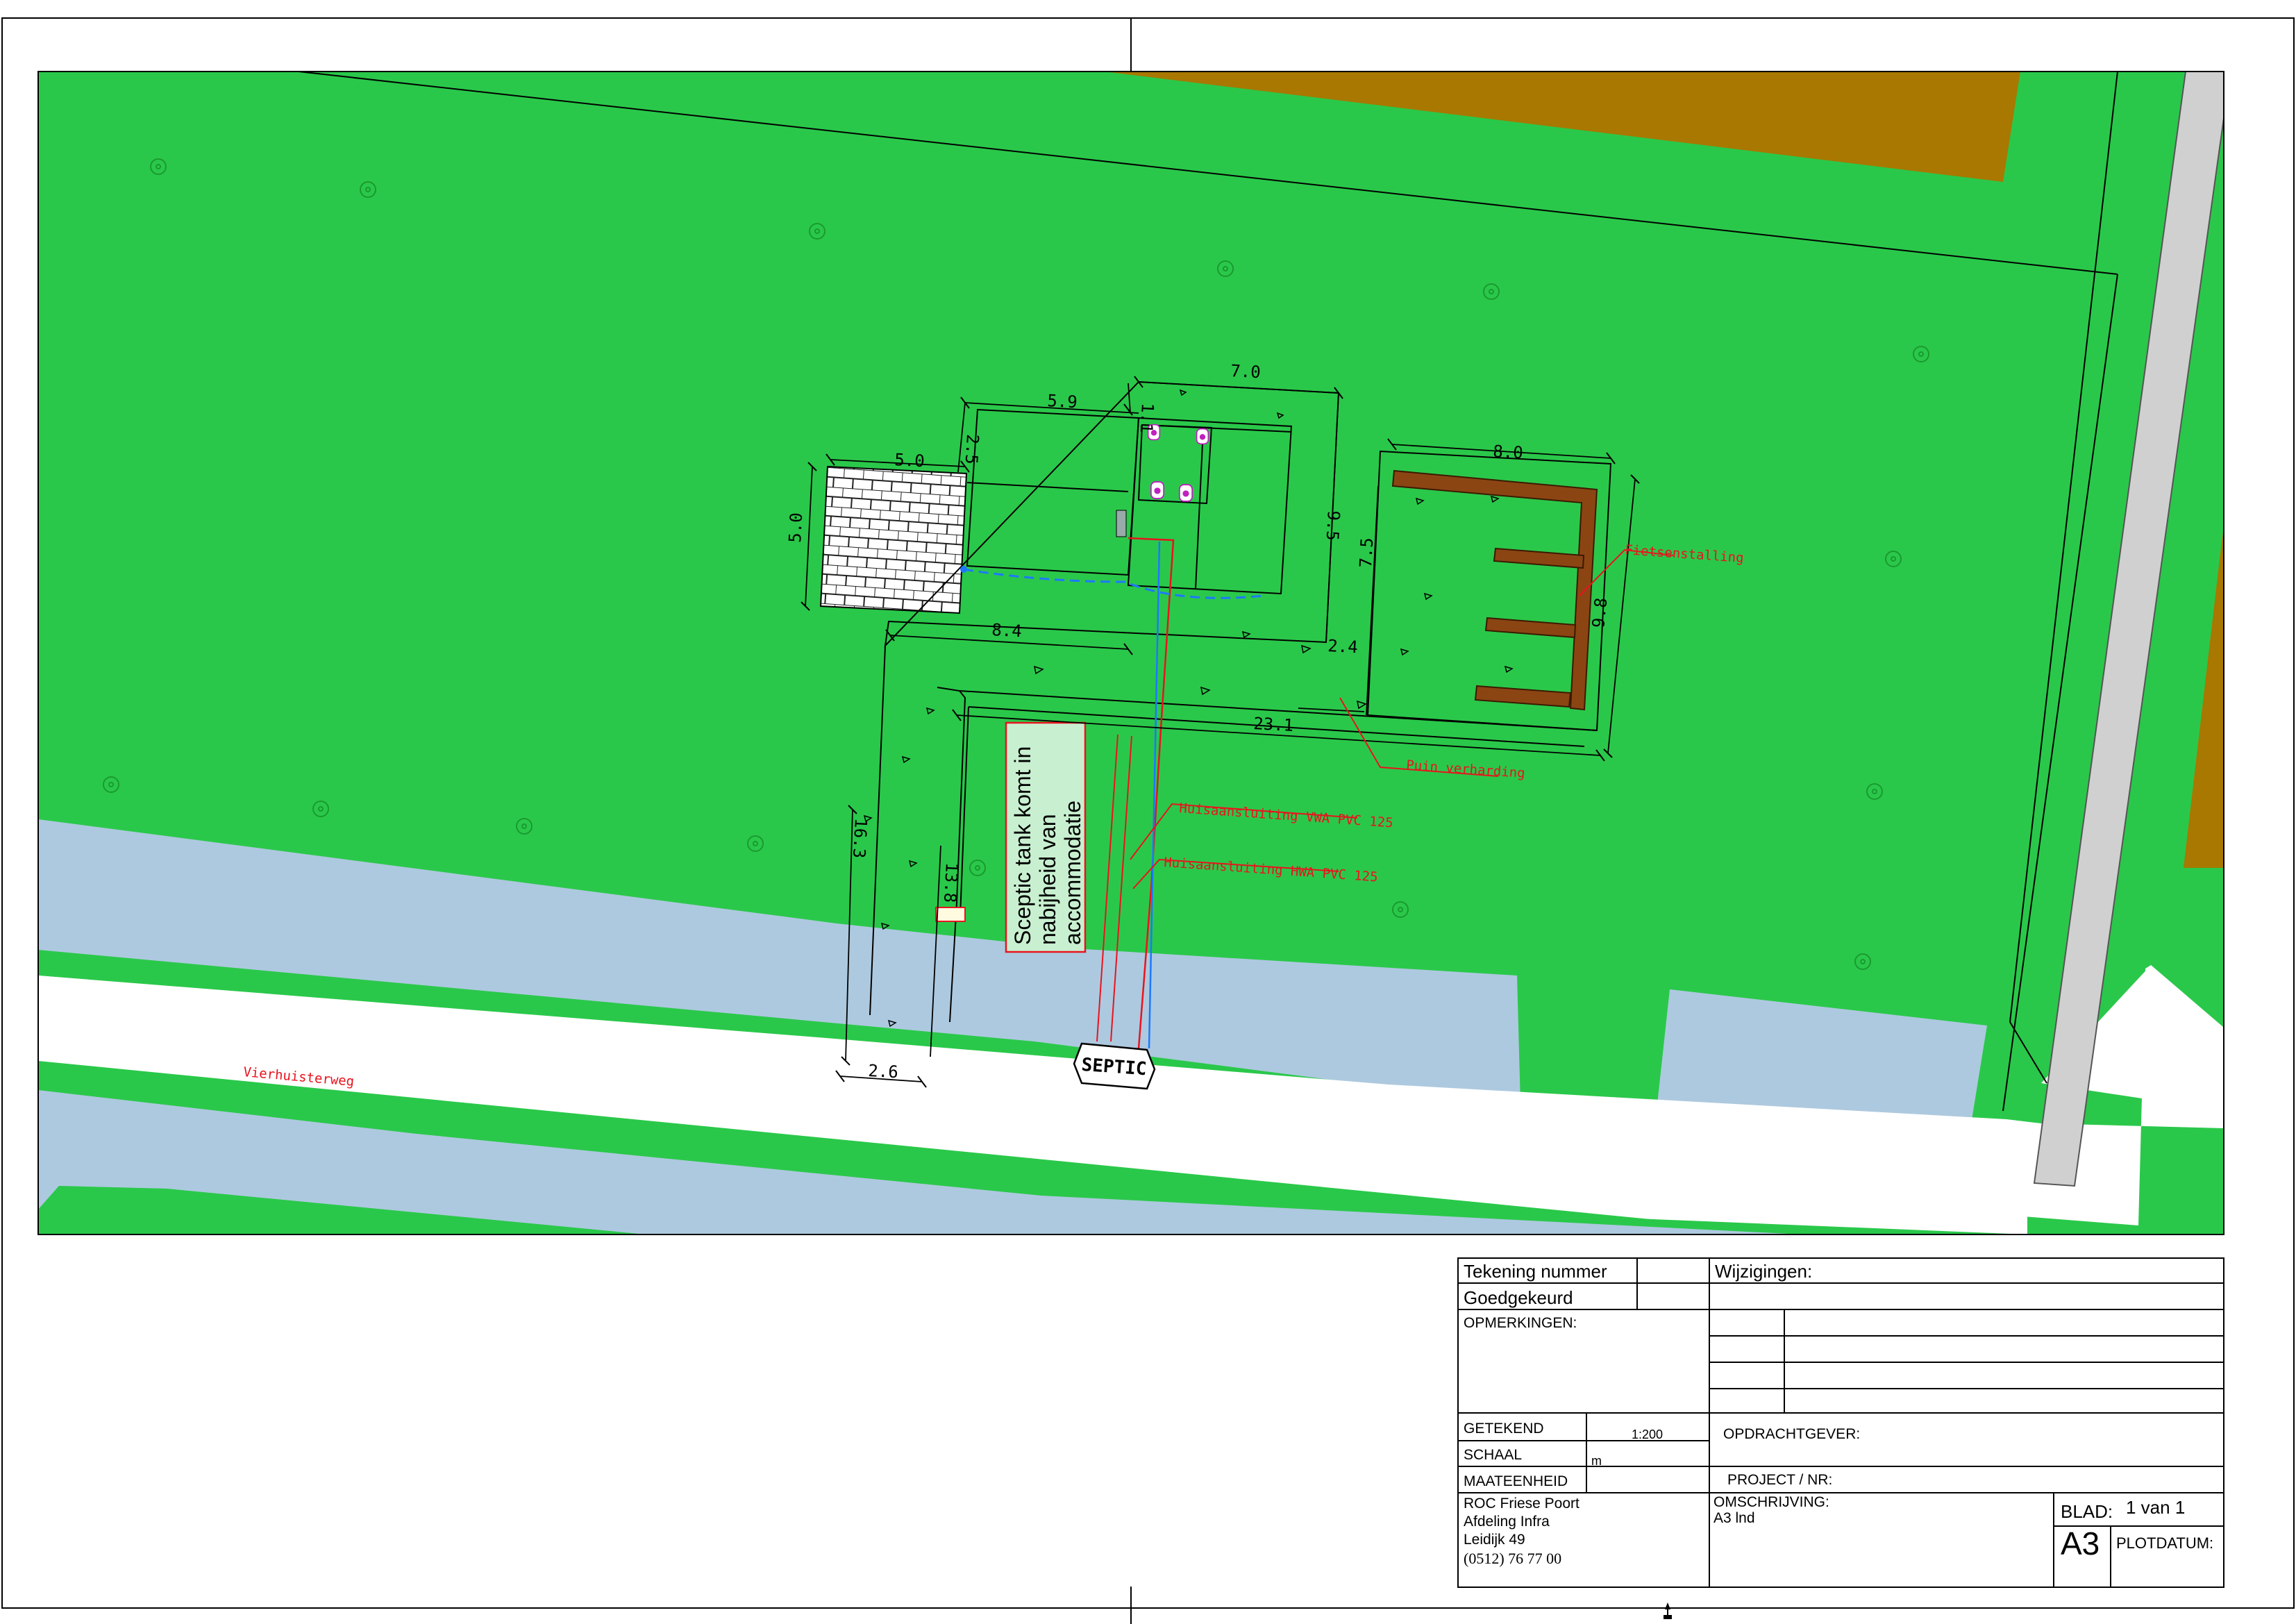 This screenshot has width=2296, height=1624. What do you see at coordinates (1516, 1481) in the screenshot?
I see `label-maateenheid: MAATEENHEID` at bounding box center [1516, 1481].